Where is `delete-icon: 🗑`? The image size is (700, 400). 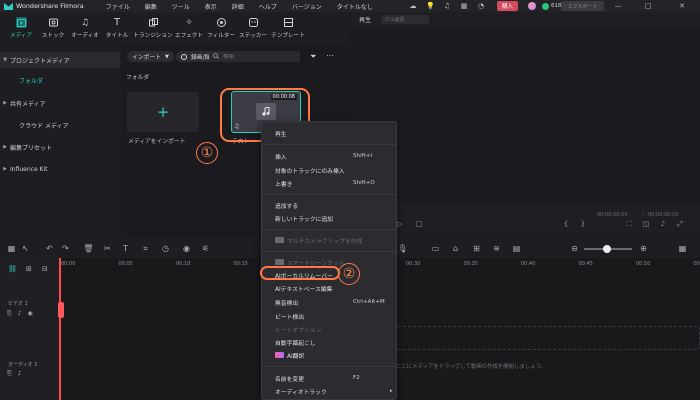 delete-icon: 🗑 is located at coordinates (88, 248).